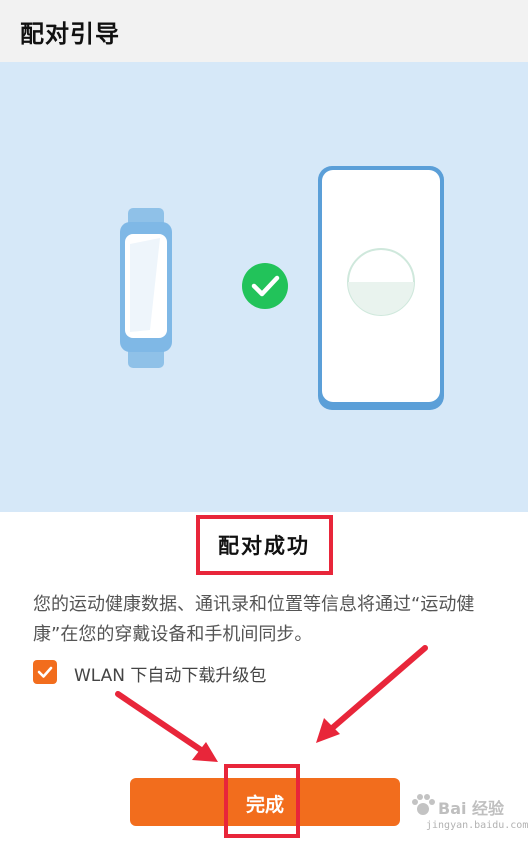 The image size is (528, 845). What do you see at coordinates (170, 673) in the screenshot?
I see `wlan-auto-download-label: WLAN 下自动下载升级包` at bounding box center [170, 673].